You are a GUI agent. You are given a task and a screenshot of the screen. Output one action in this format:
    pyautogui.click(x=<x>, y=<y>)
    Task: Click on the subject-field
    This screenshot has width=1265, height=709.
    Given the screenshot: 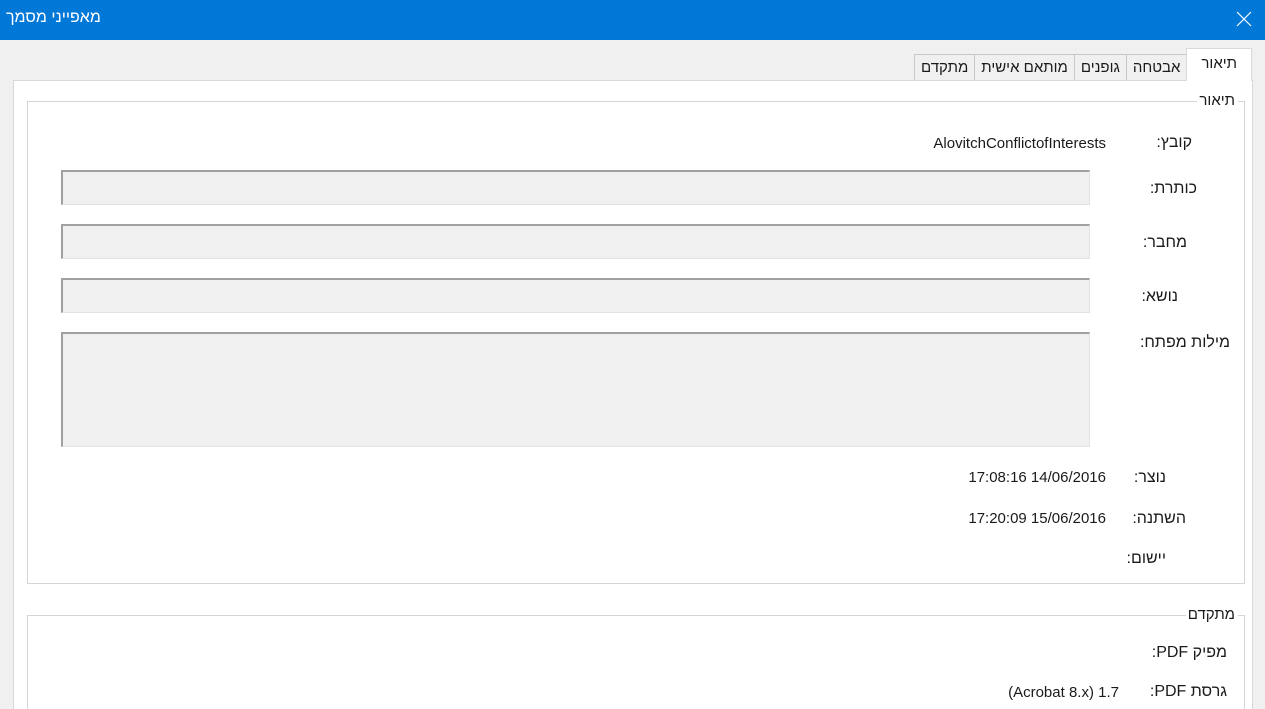 What is the action you would take?
    pyautogui.click(x=575, y=295)
    